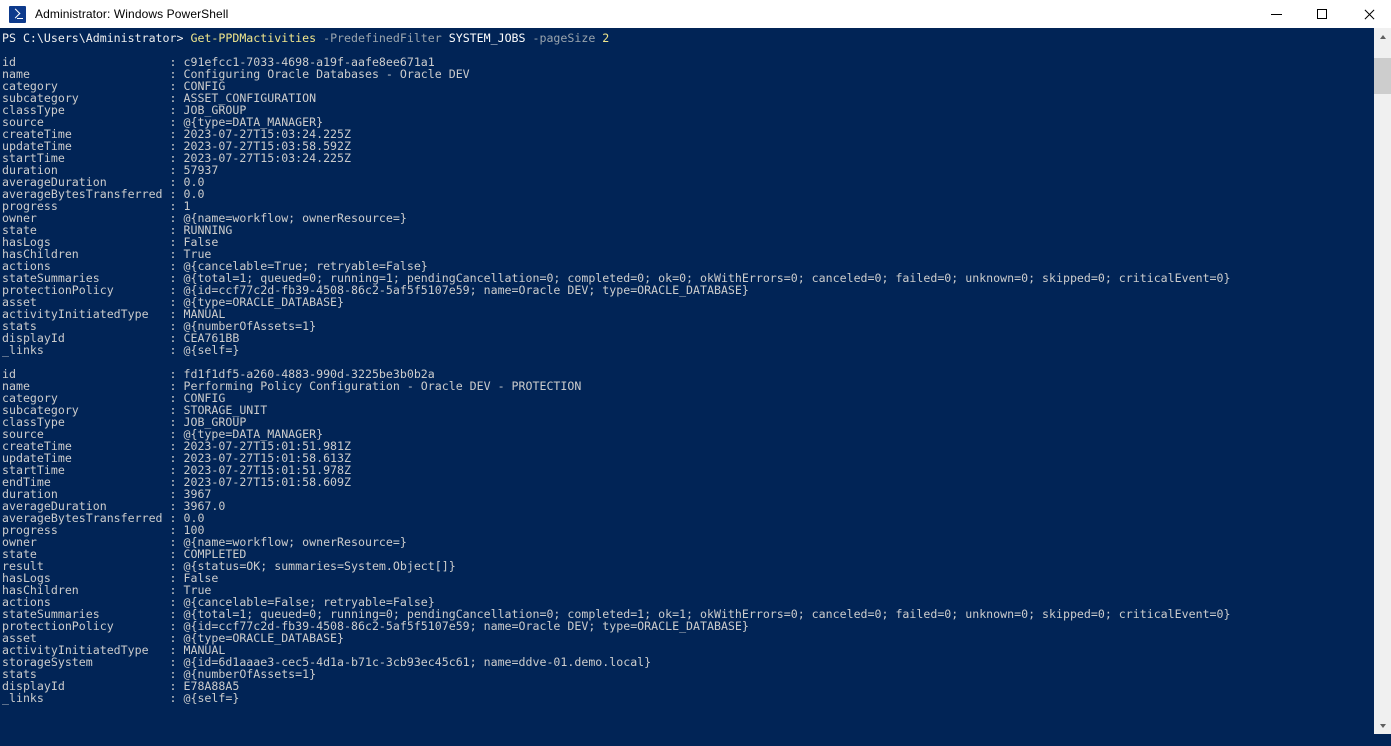 This screenshot has height=746, width=1391. What do you see at coordinates (253, 38) in the screenshot?
I see `cmdlet-name: Get-PPDMactivities` at bounding box center [253, 38].